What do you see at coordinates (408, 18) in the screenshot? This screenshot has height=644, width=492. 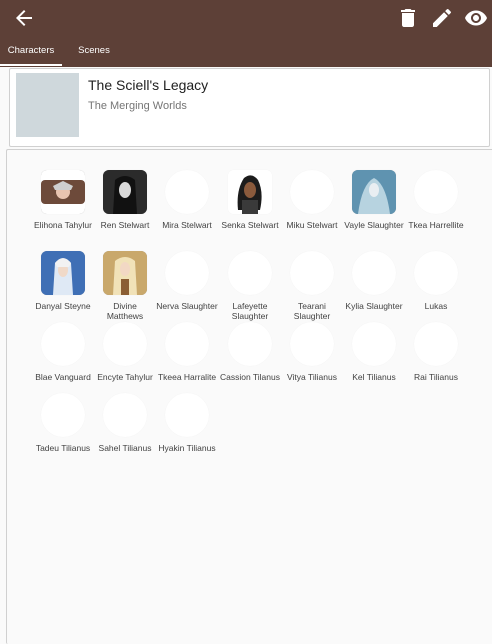 I see `trash-icon` at bounding box center [408, 18].